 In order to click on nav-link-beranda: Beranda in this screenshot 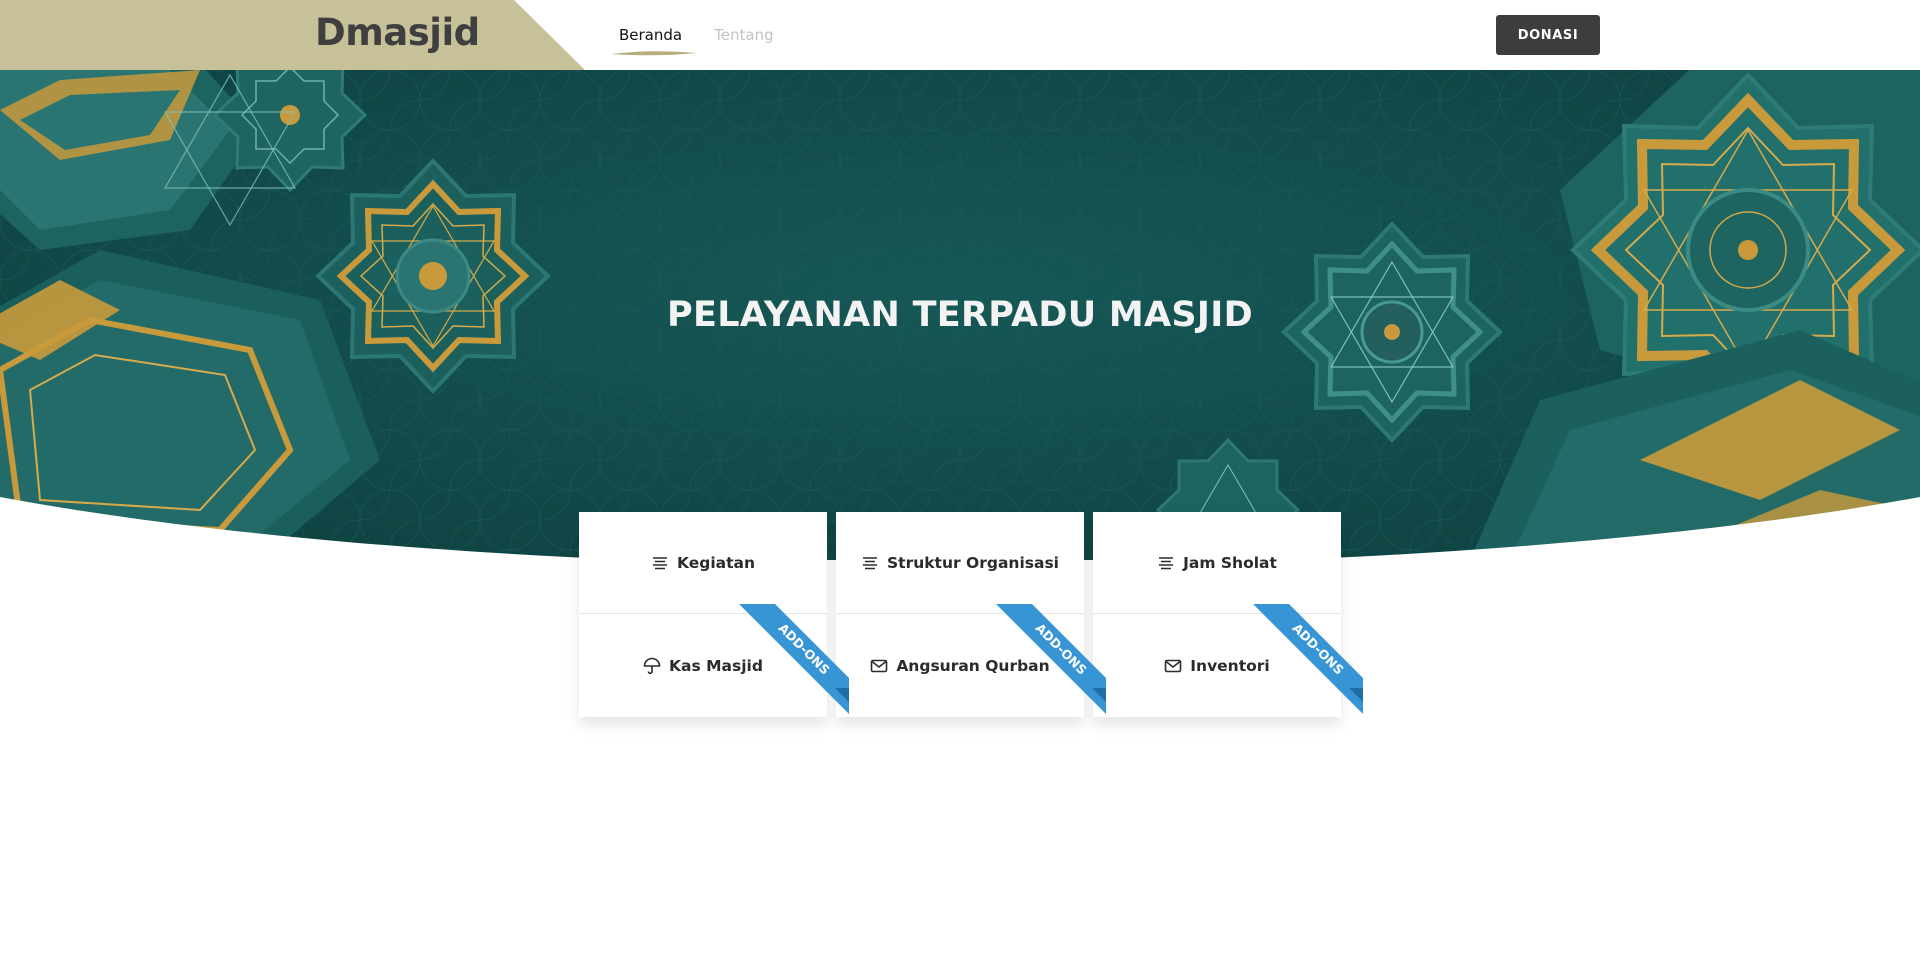, I will do `click(652, 39)`.